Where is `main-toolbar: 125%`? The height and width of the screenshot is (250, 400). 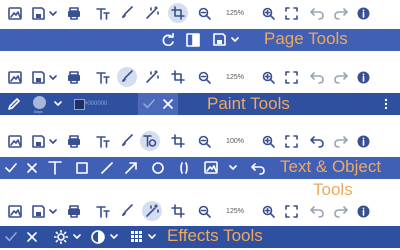
main-toolbar: 125% is located at coordinates (200, 211).